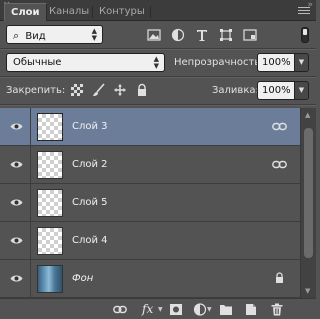 The width and height of the screenshot is (320, 319). I want to click on layer-row: Слой 3, so click(150, 127).